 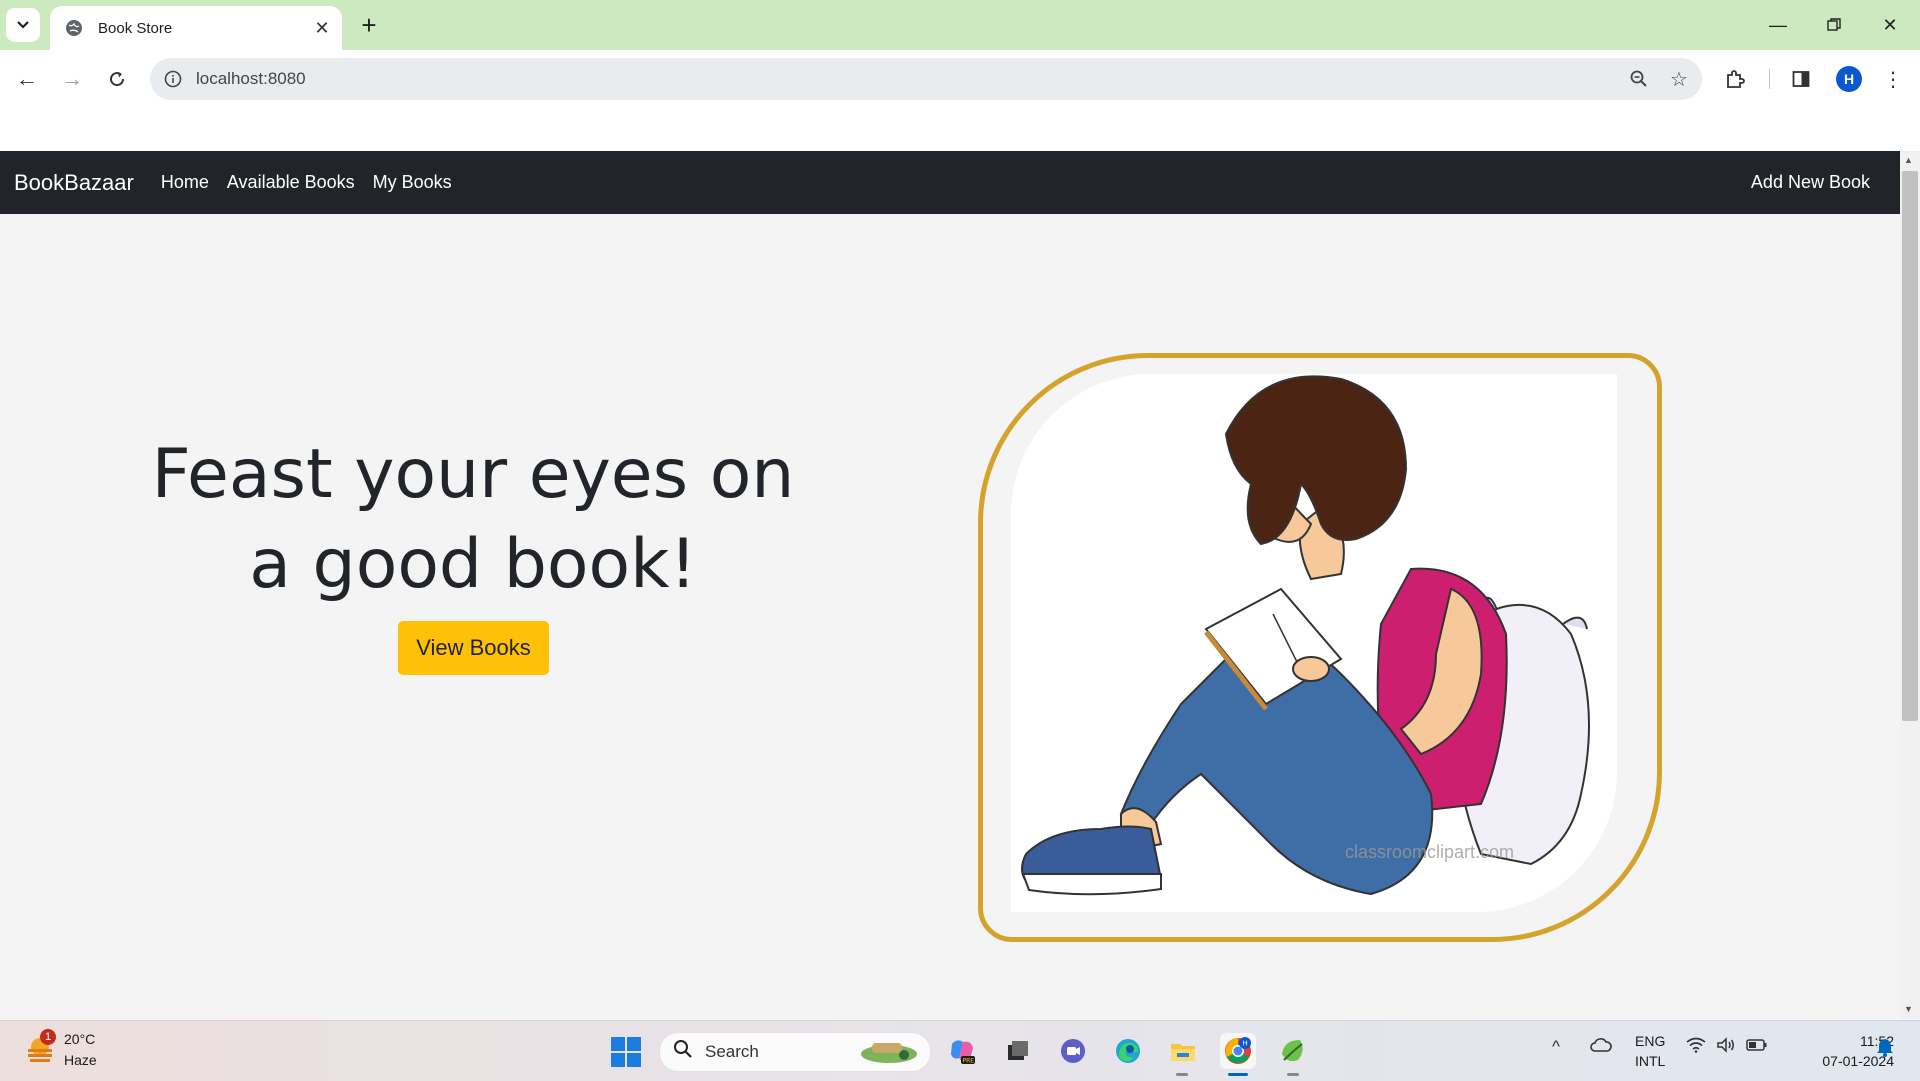 I want to click on restore-icon, so click(x=1834, y=25).